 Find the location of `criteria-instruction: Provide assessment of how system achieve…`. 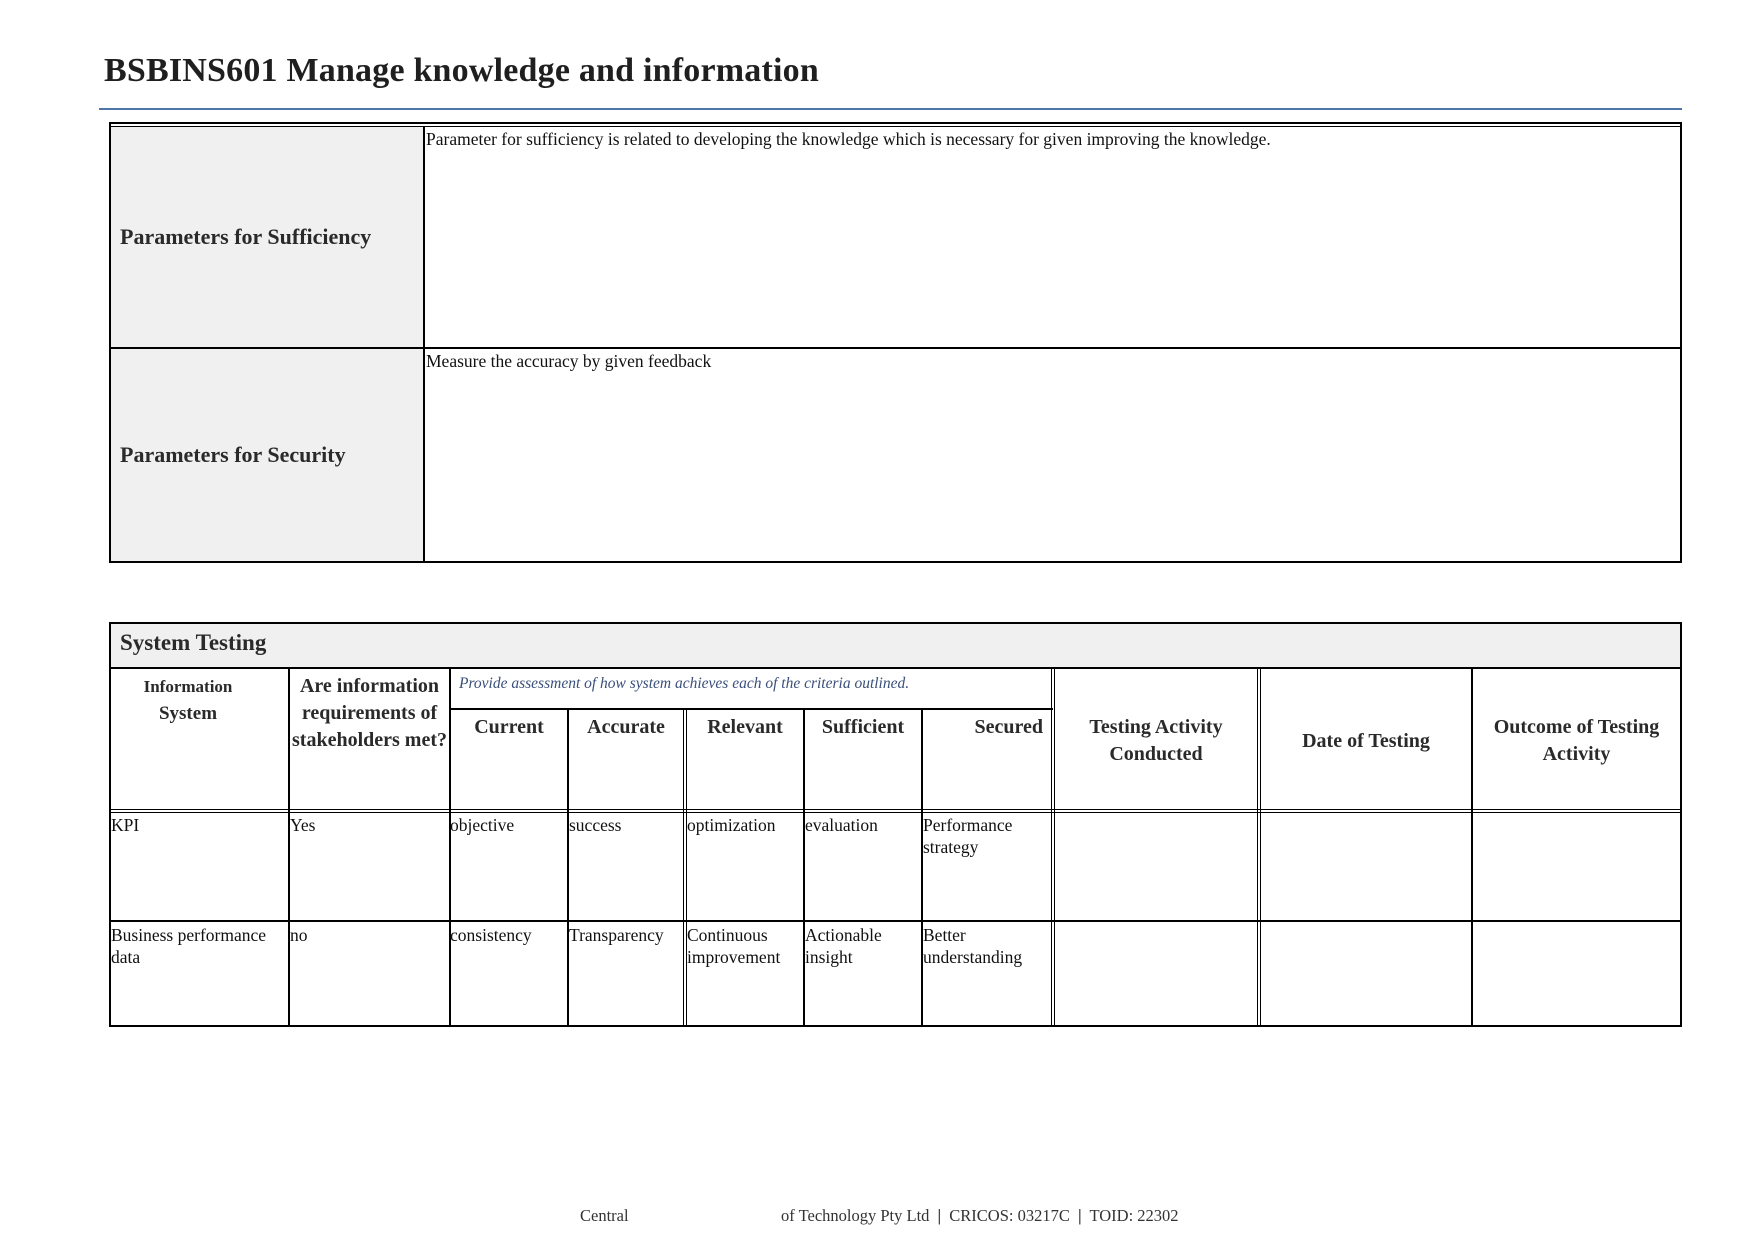

criteria-instruction: Provide assessment of how system achieve… is located at coordinates (684, 683).